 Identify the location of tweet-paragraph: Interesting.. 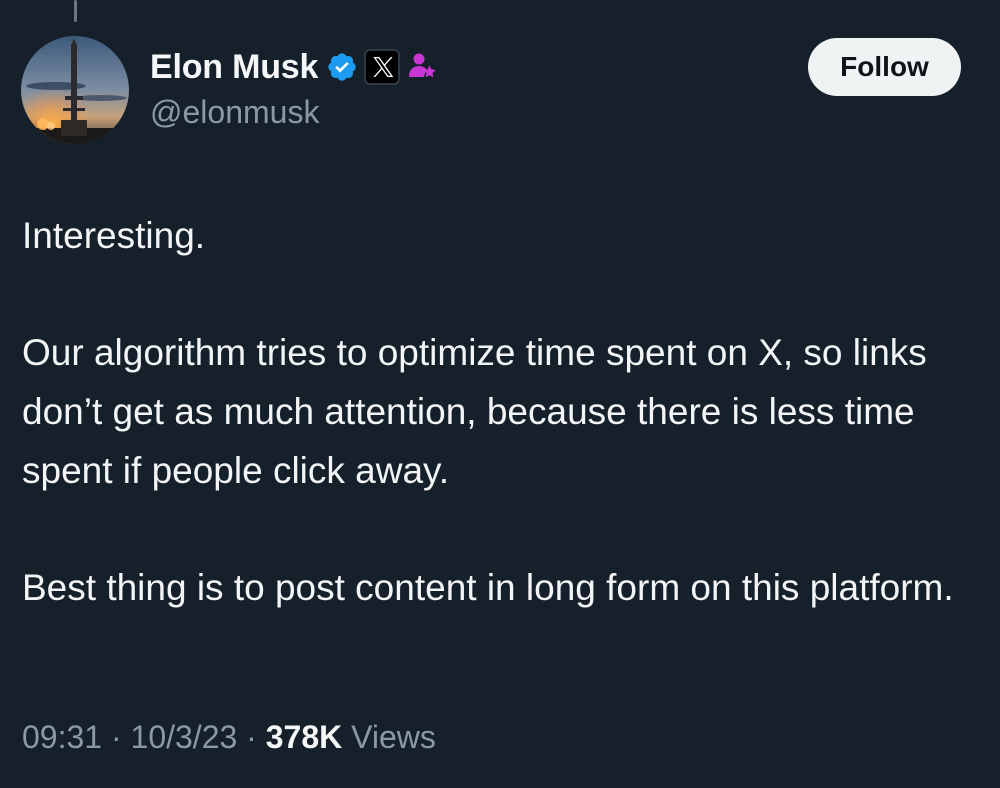
(114, 235).